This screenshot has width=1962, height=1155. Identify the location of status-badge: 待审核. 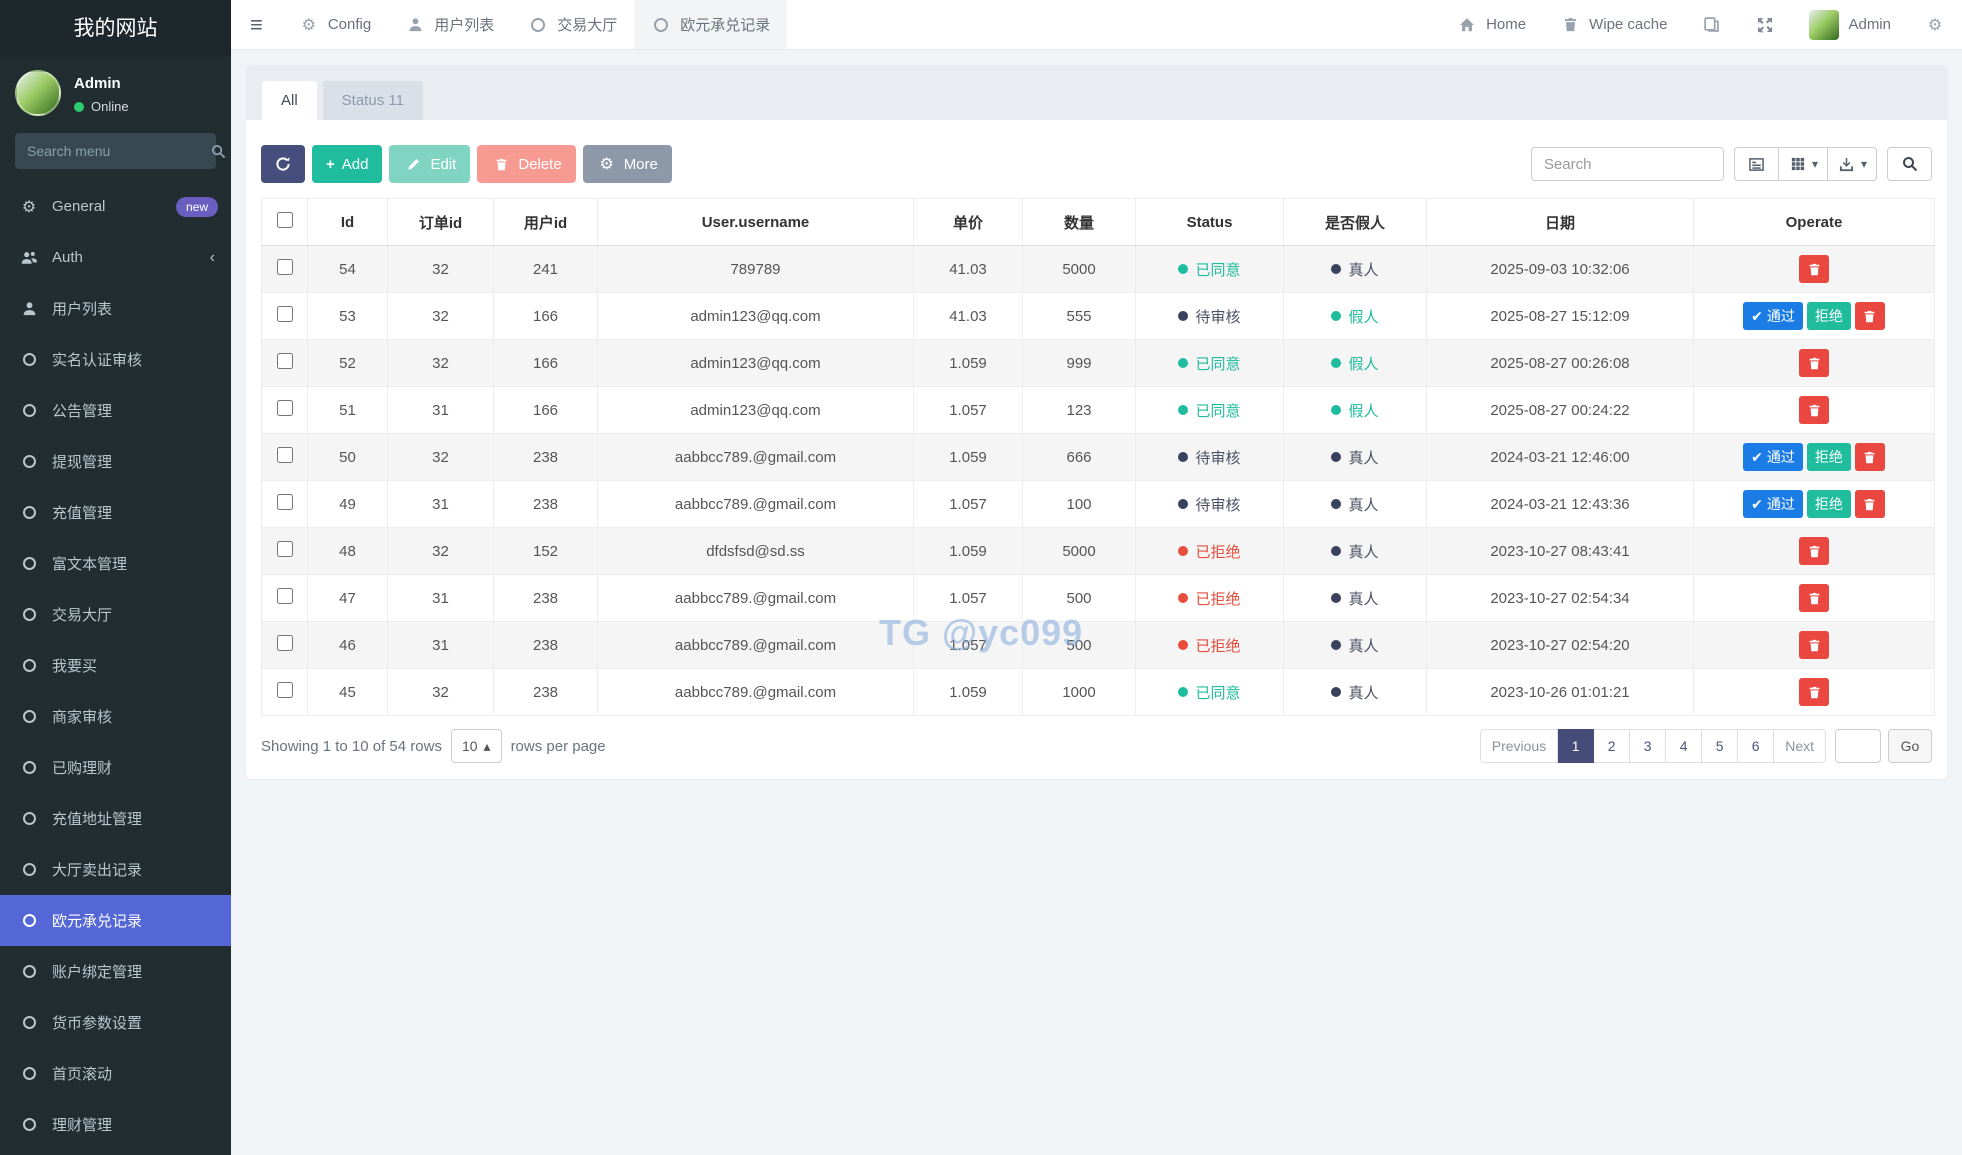
(1209, 504).